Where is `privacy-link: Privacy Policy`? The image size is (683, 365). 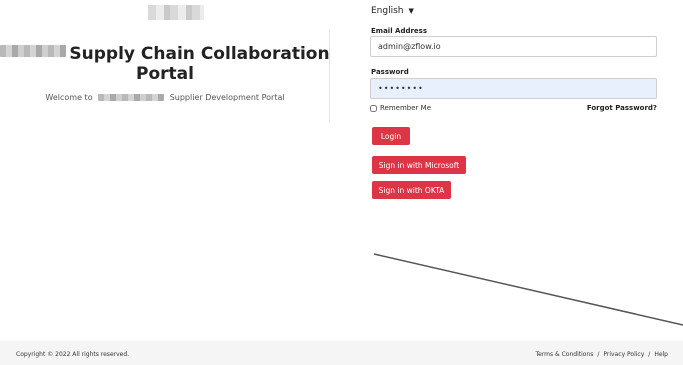 privacy-link: Privacy Policy is located at coordinates (623, 354).